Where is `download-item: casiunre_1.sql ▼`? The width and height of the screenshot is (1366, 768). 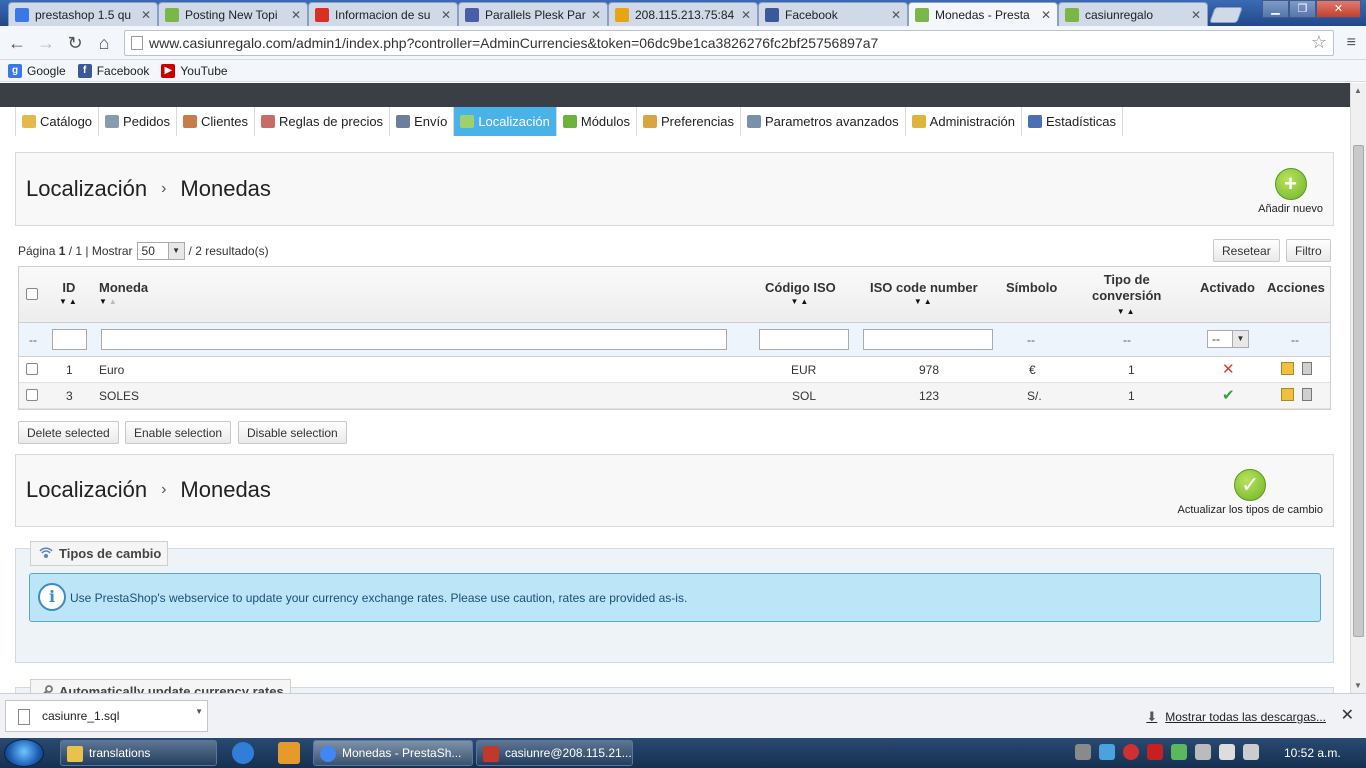
download-item: casiunre_1.sql ▼ is located at coordinates (106, 716).